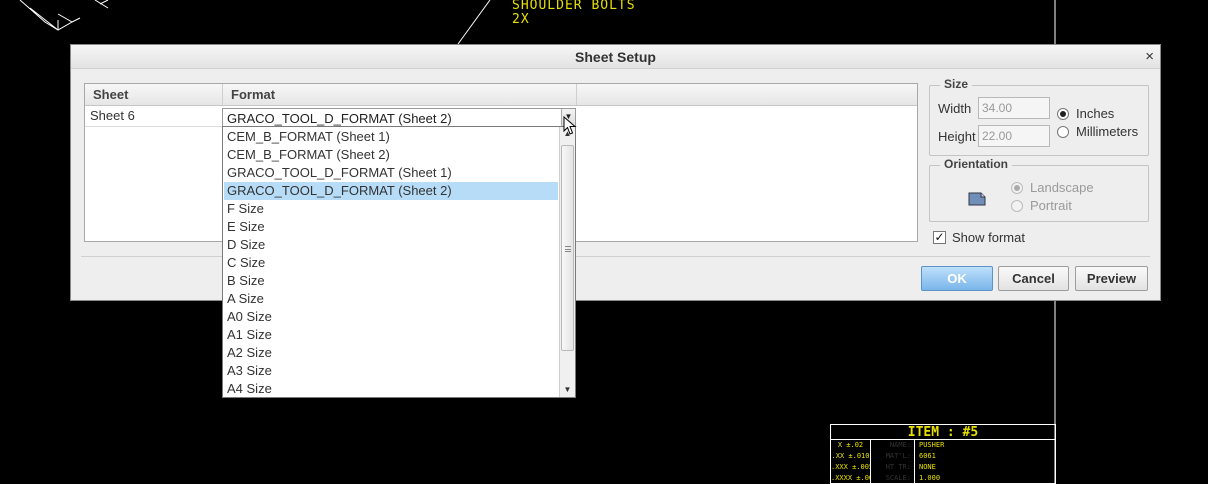  Describe the element at coordinates (1149, 56) in the screenshot. I see `close-icon: ×` at that location.